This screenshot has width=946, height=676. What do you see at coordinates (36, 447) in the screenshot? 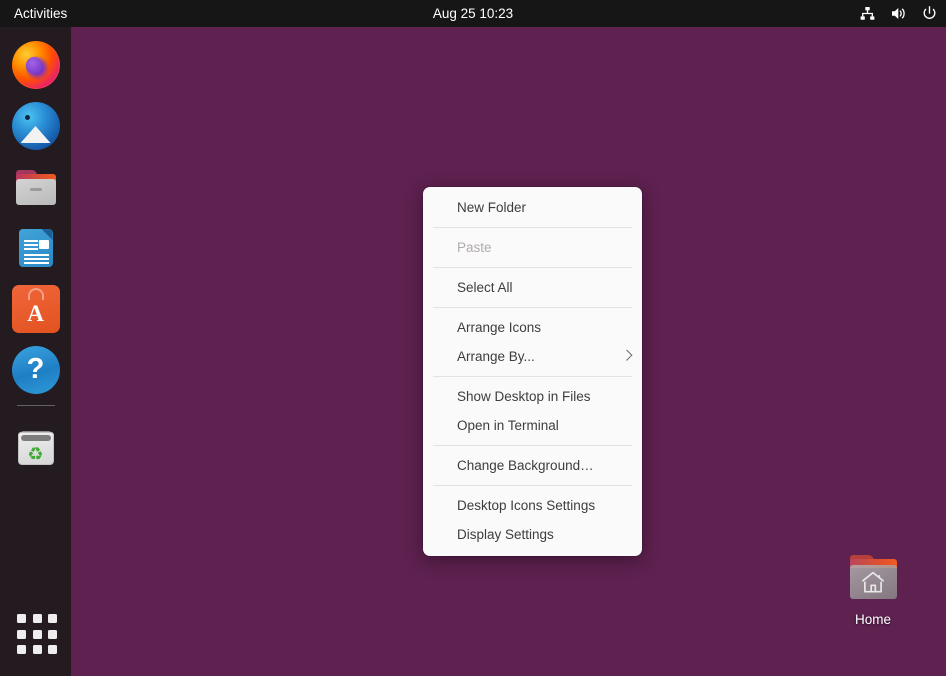
I see `dock-item-trash: ♻` at bounding box center [36, 447].